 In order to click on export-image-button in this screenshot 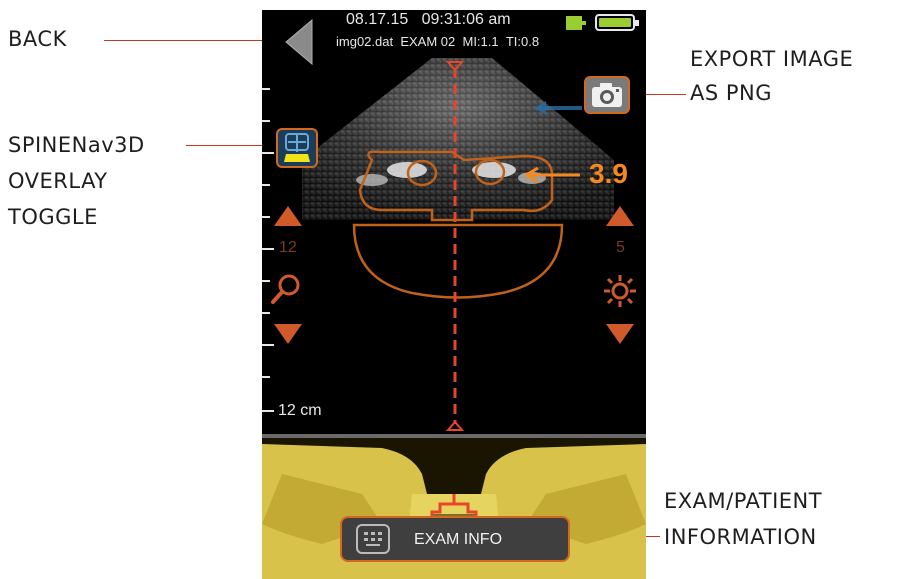, I will do `click(607, 95)`.